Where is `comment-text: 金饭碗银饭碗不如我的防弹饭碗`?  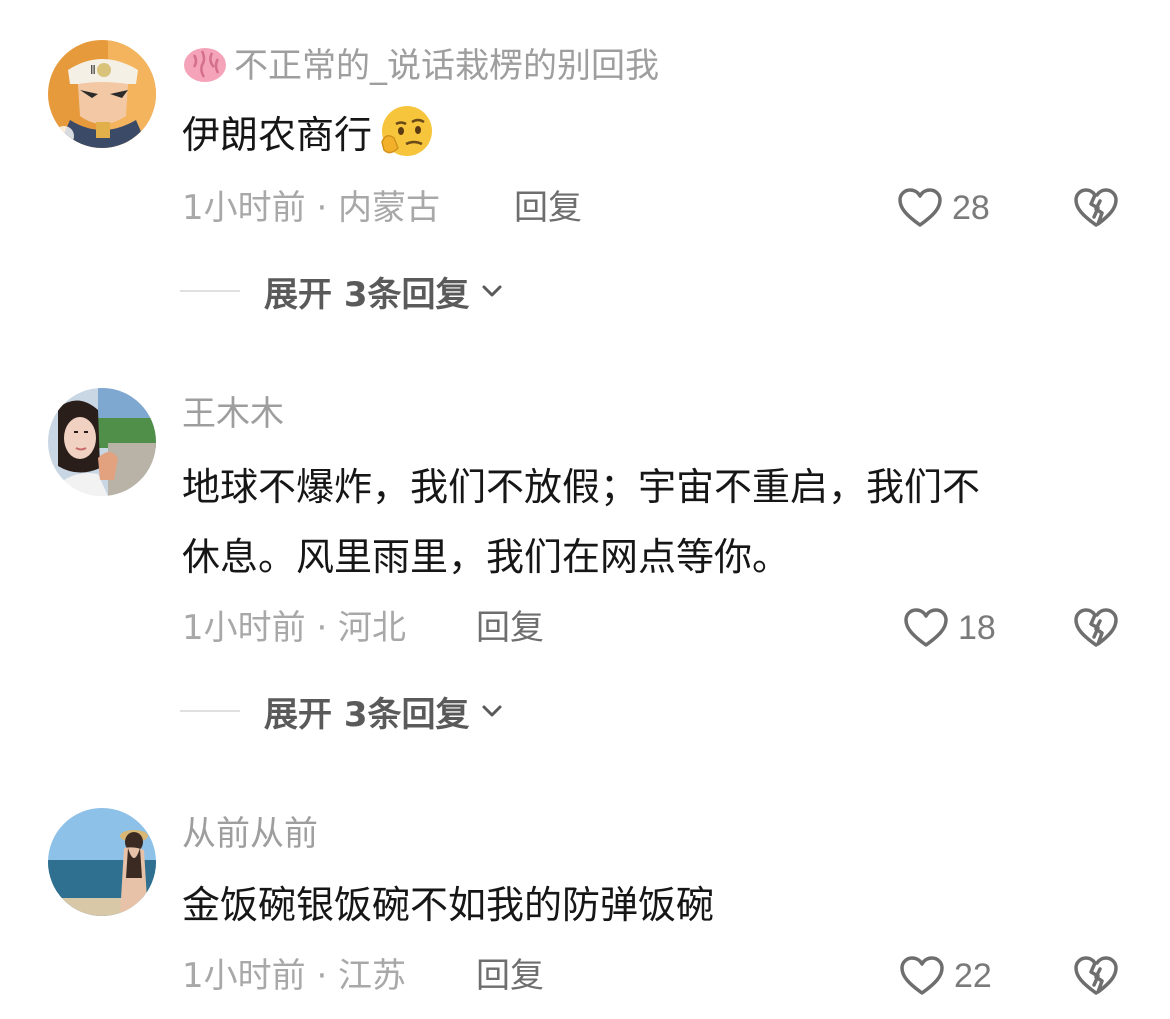 comment-text: 金饭碗银饭碗不如我的防弹饭碗 is located at coordinates (448, 905).